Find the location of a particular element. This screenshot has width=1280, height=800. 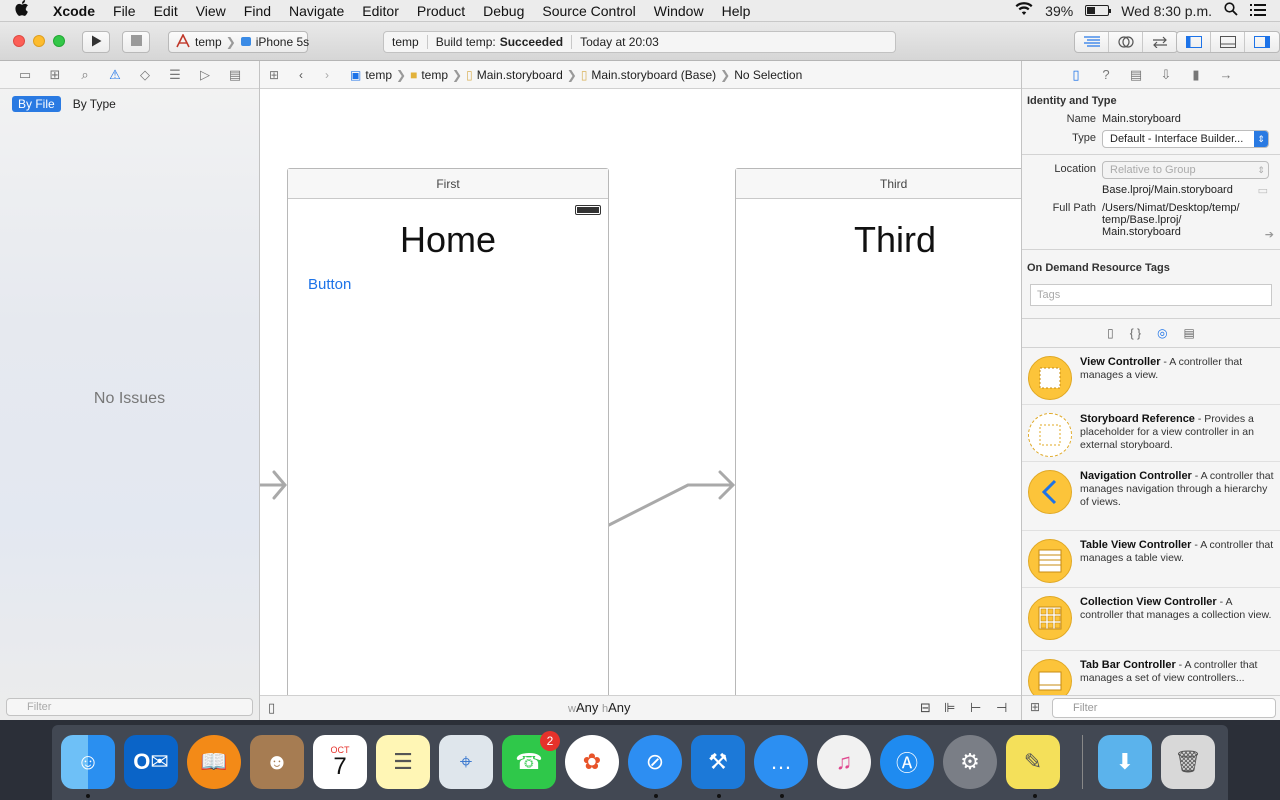

navigator-filter-field: Filter is located at coordinates (129, 707).